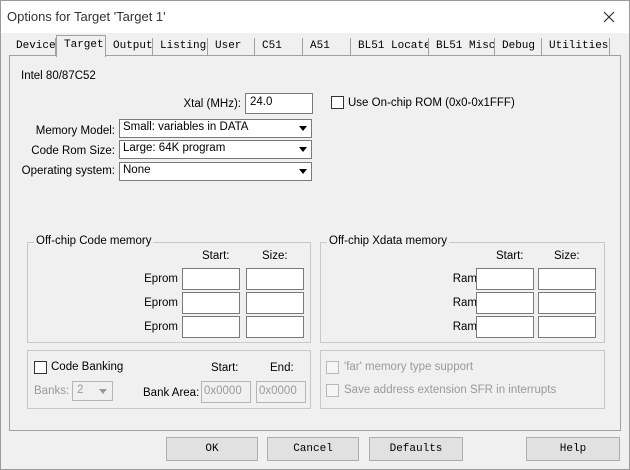 This screenshot has width=630, height=470. I want to click on close-icon, so click(609, 17).